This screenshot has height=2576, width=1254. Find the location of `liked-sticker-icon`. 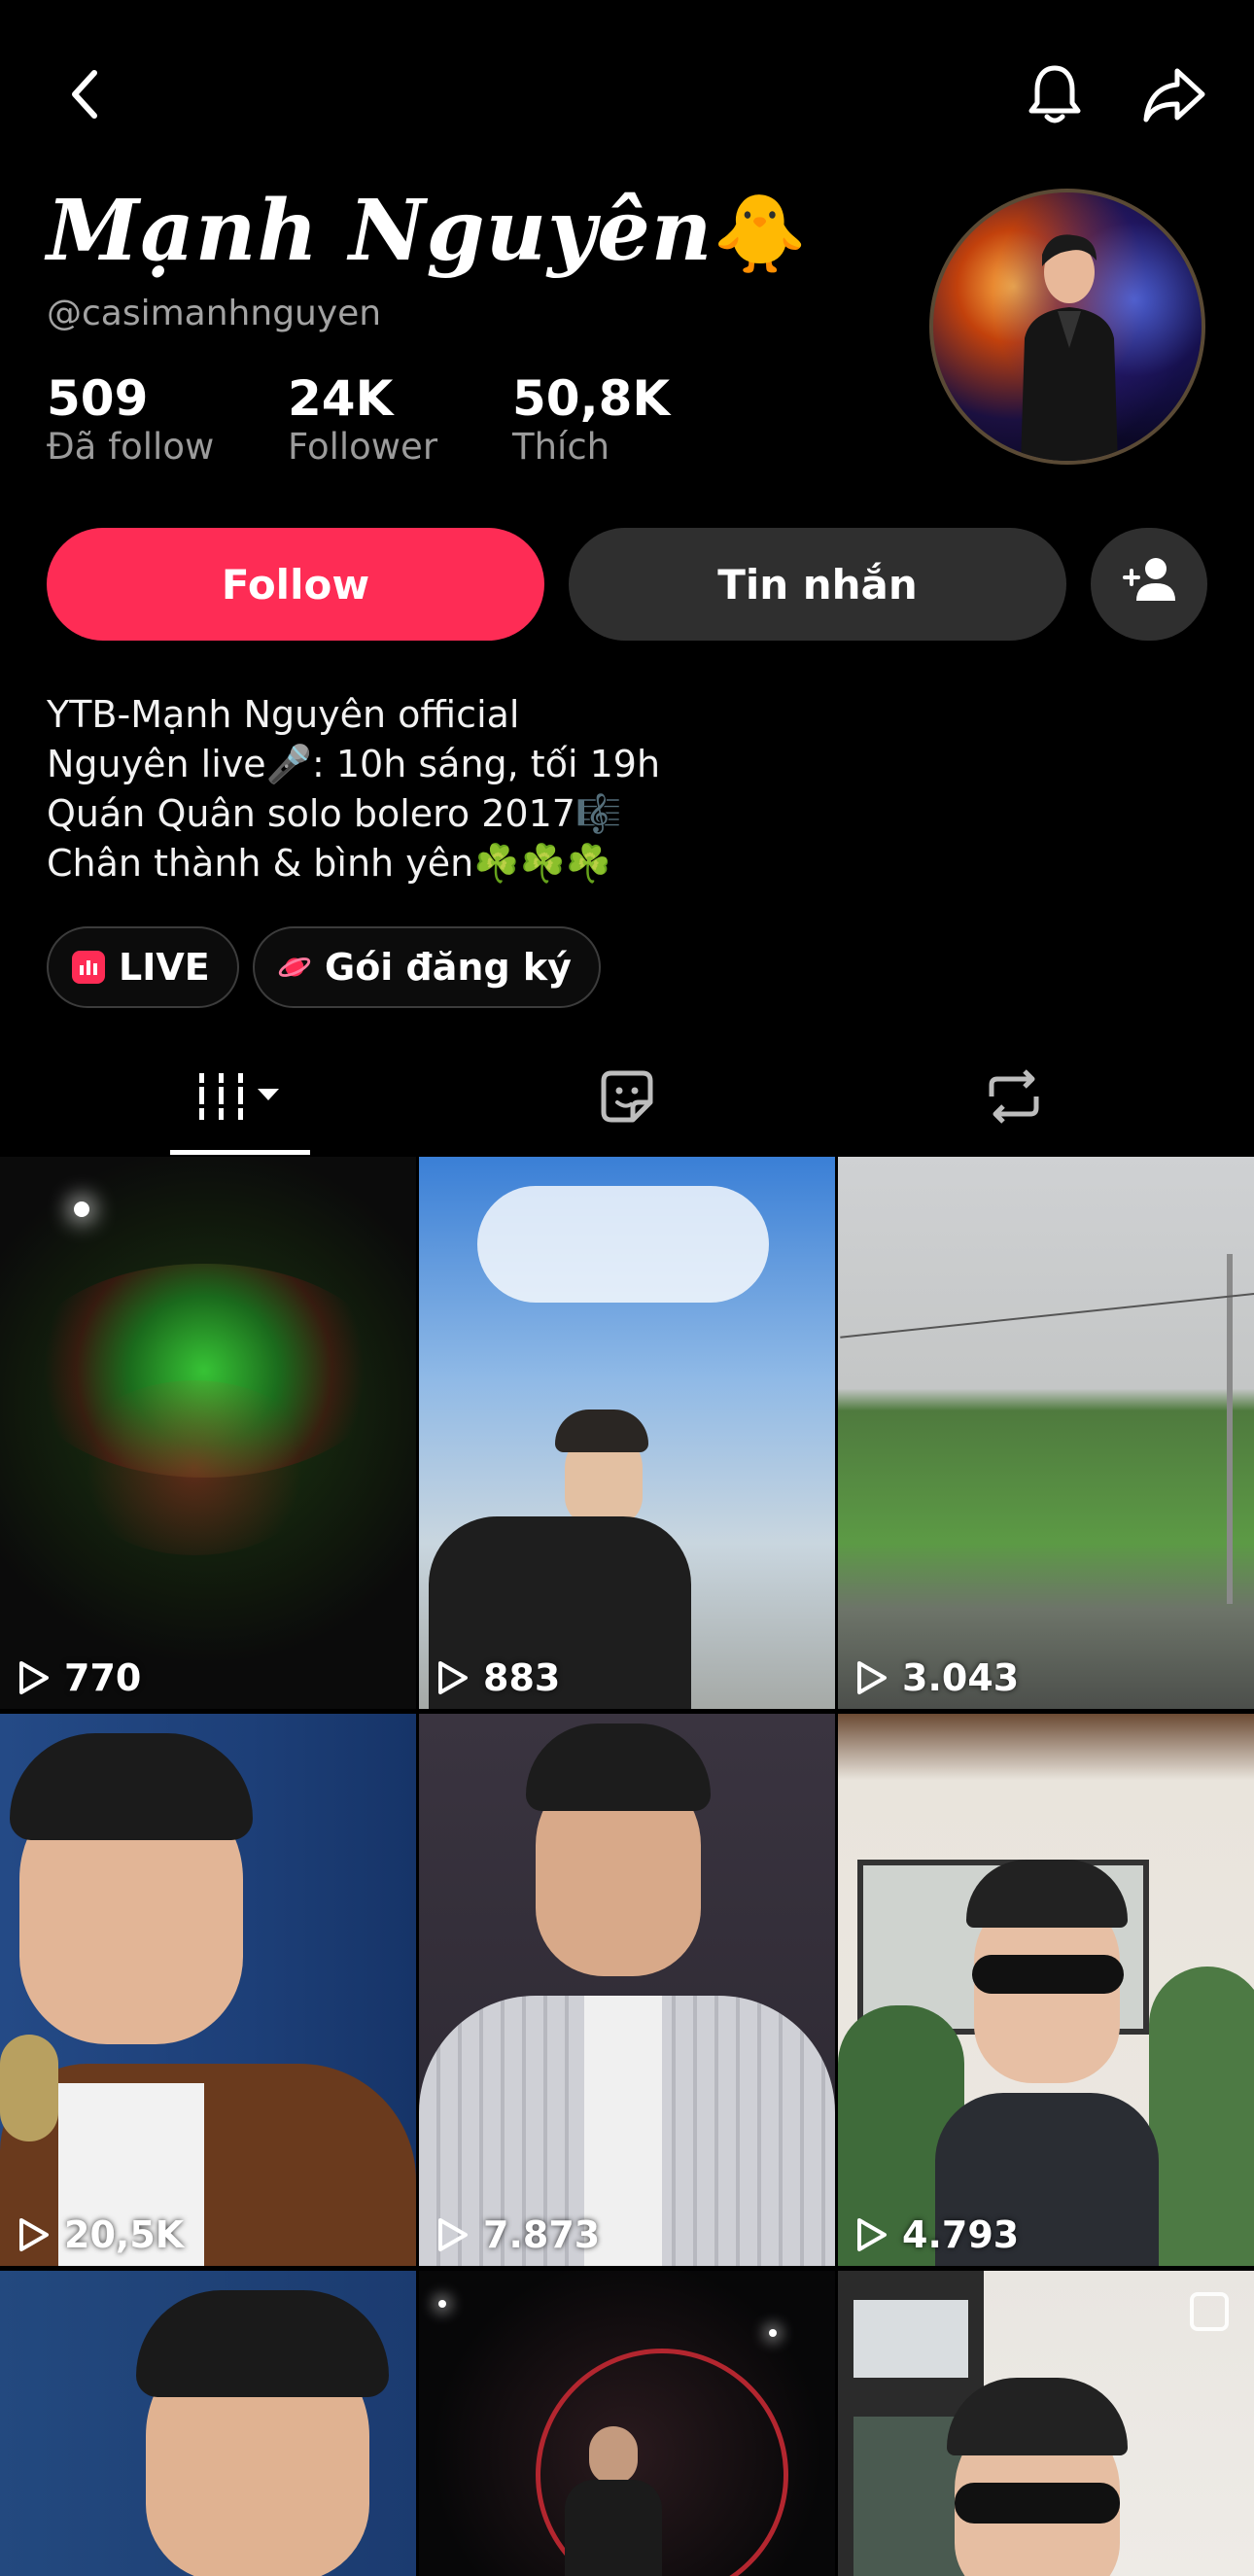

liked-sticker-icon is located at coordinates (627, 1098).